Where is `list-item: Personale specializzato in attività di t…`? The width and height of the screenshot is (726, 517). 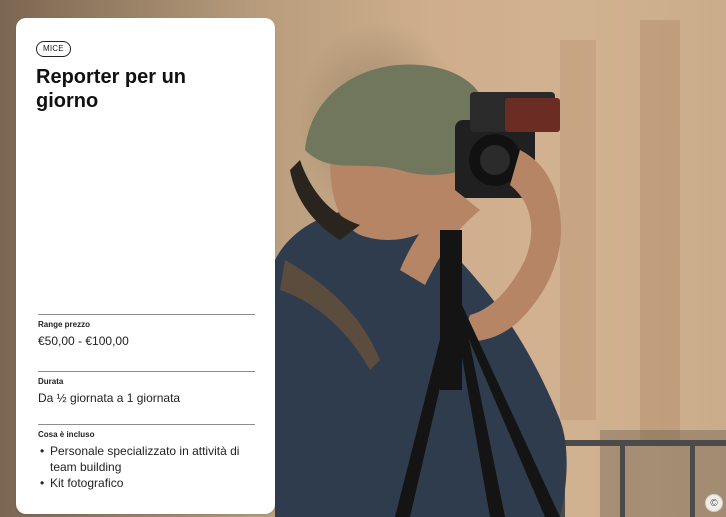 list-item: Personale specializzato in attività di t… is located at coordinates (146, 459).